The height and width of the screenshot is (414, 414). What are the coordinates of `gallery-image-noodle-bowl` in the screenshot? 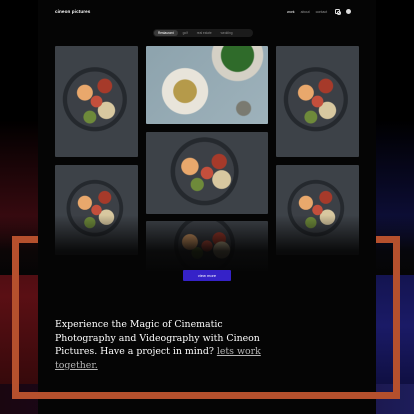 It's located at (207, 85).